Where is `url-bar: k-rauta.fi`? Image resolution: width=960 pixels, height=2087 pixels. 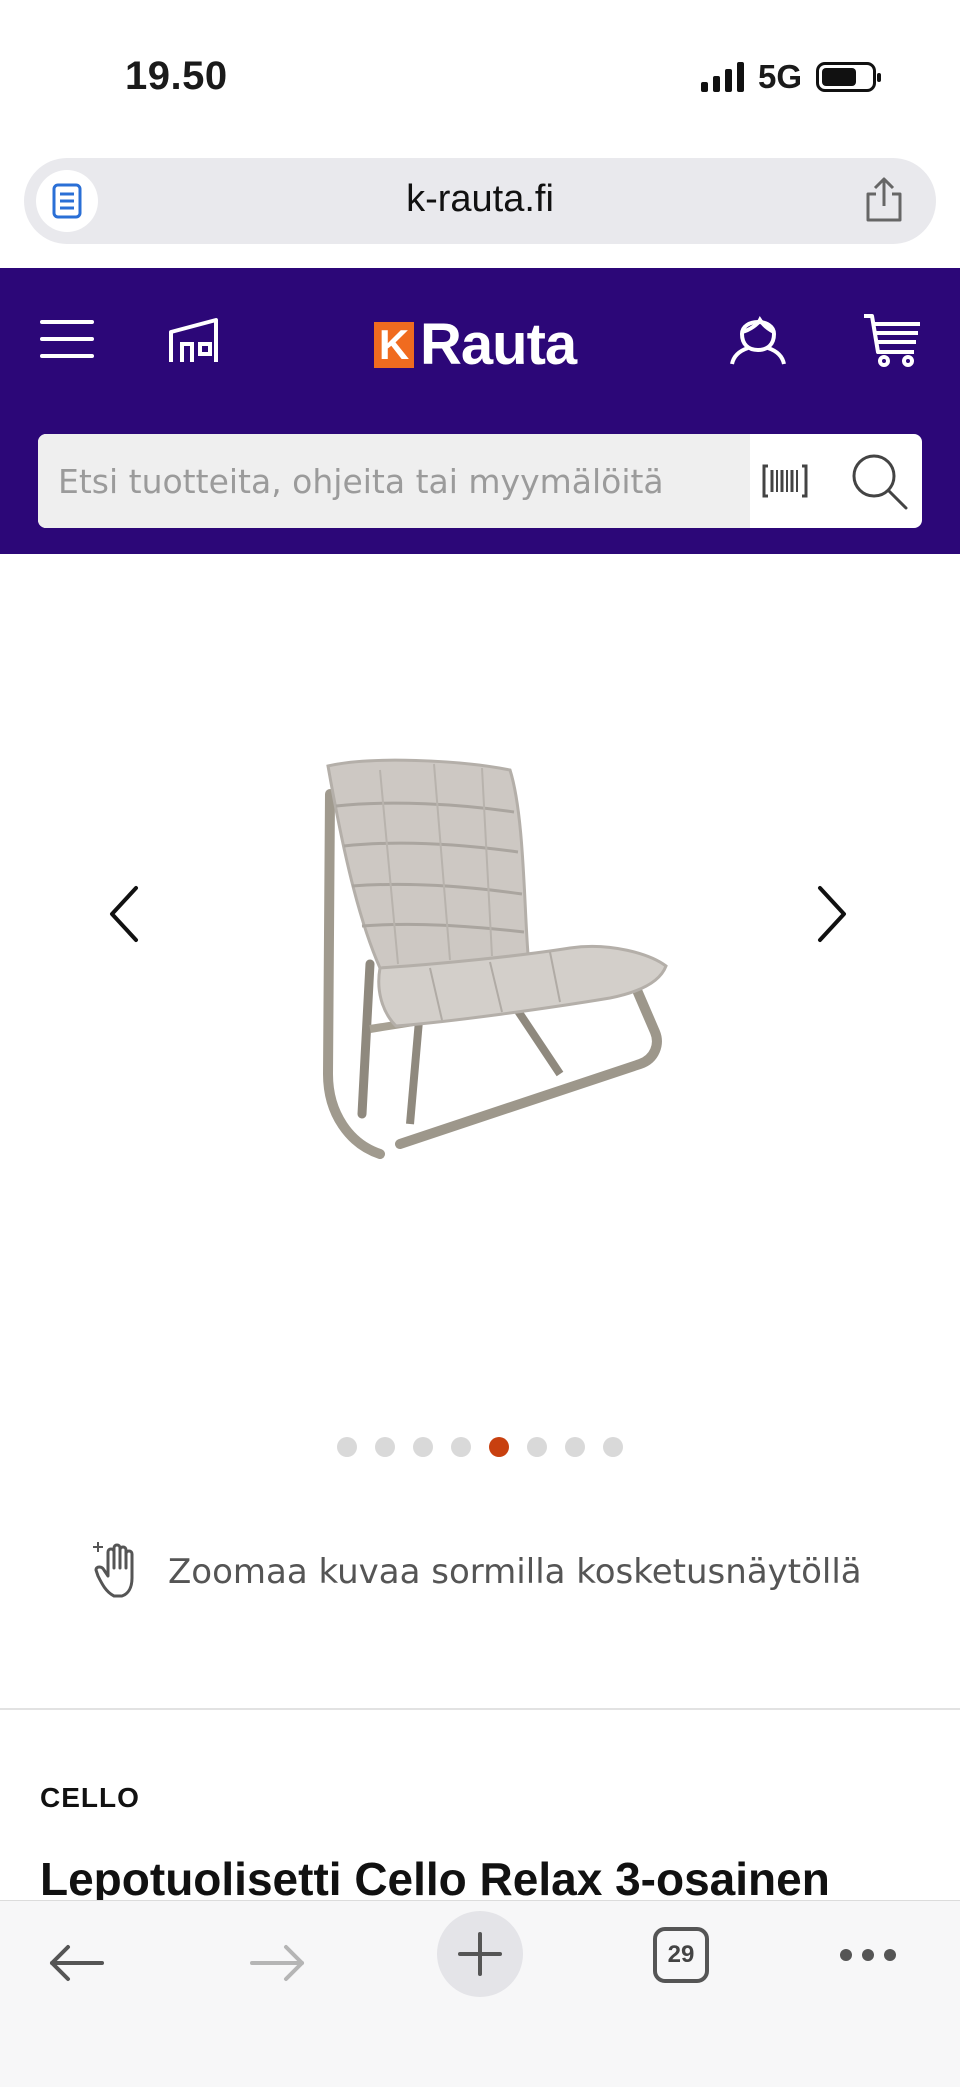 url-bar: k-rauta.fi is located at coordinates (480, 201).